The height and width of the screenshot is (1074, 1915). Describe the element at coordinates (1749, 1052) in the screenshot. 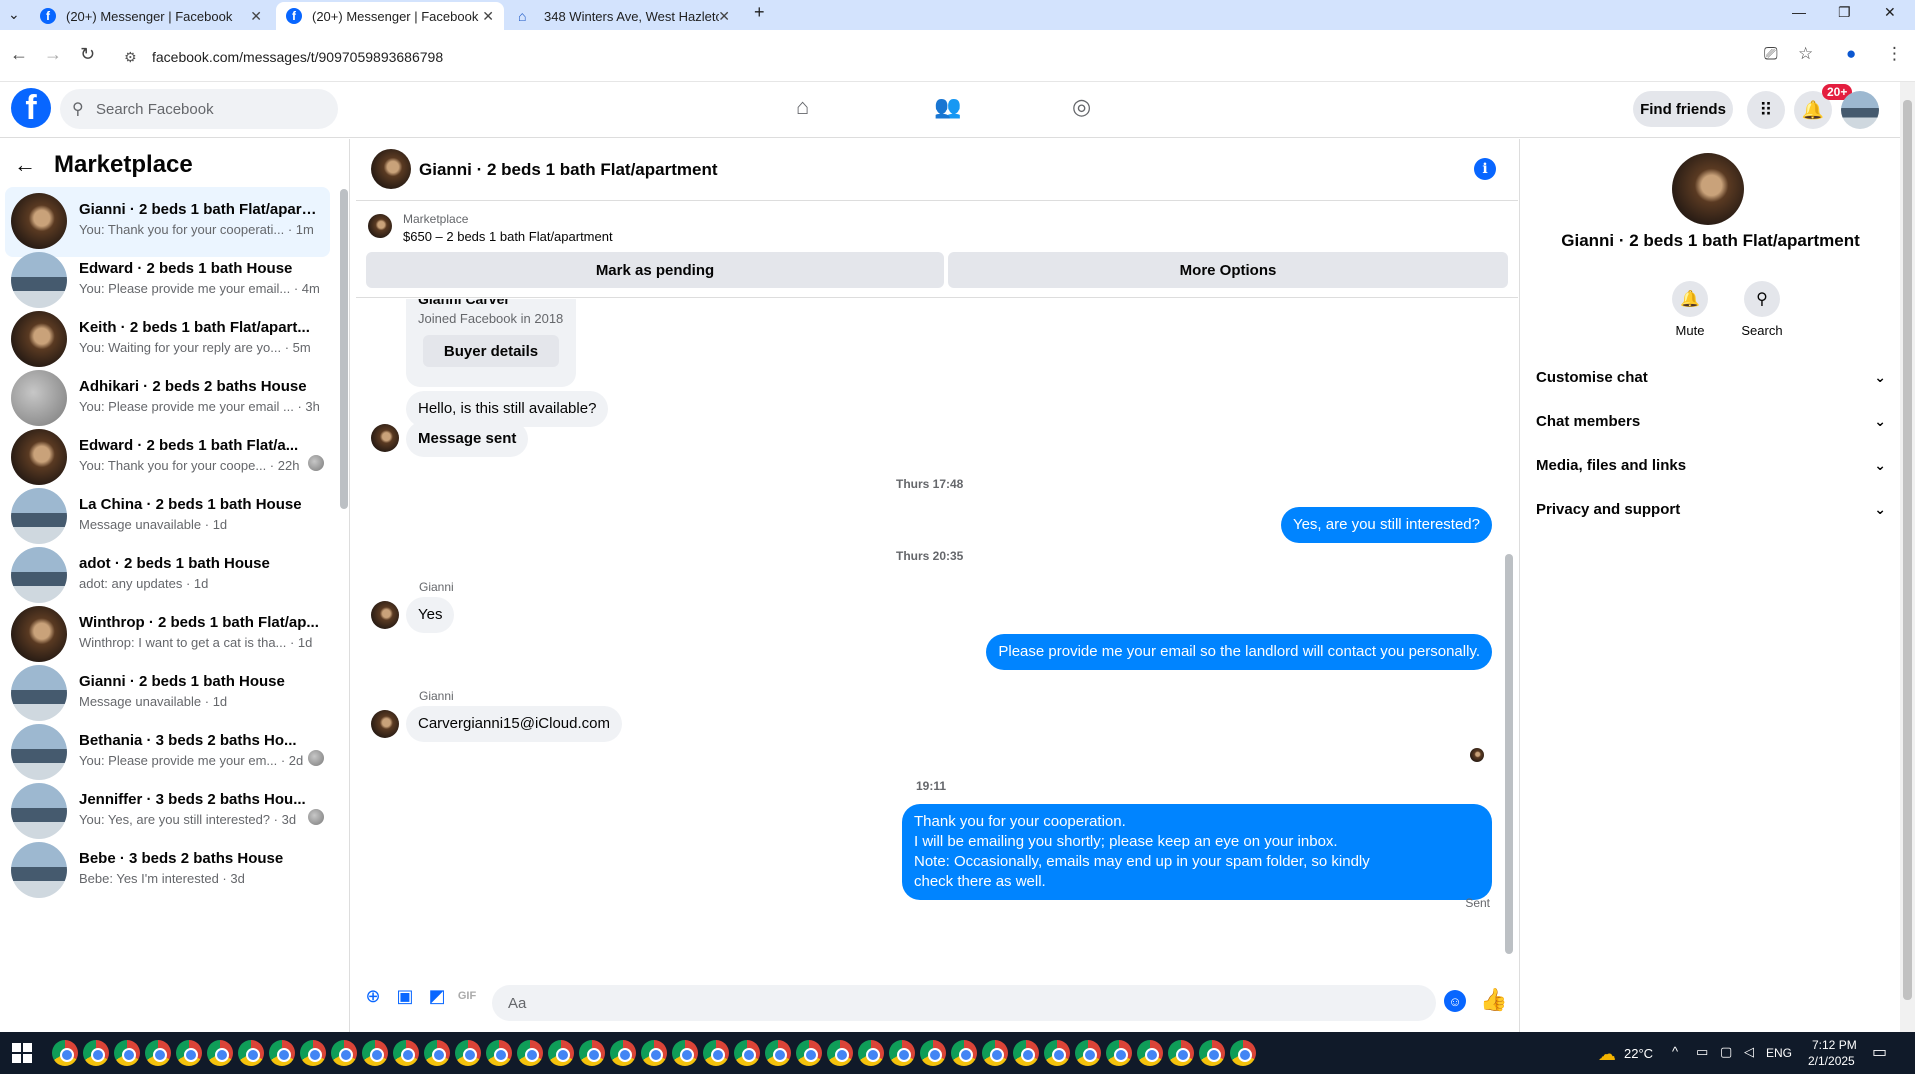

I see `volume-icon: ◁` at that location.